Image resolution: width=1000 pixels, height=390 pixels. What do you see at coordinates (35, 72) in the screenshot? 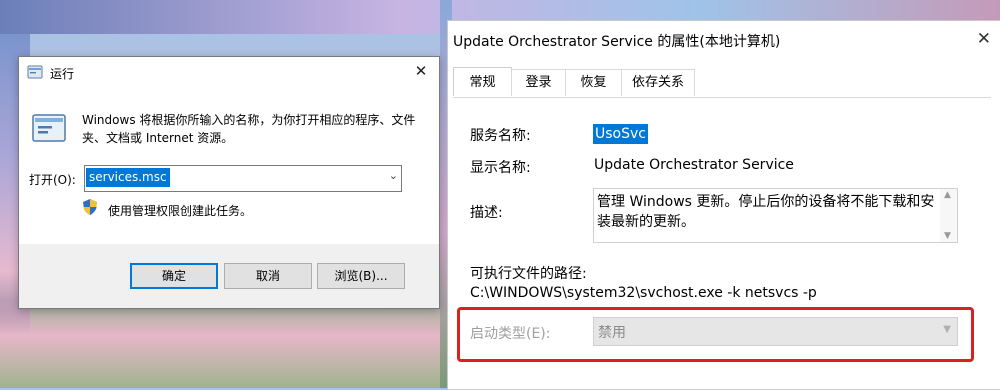
I see `run-app-icon` at bounding box center [35, 72].